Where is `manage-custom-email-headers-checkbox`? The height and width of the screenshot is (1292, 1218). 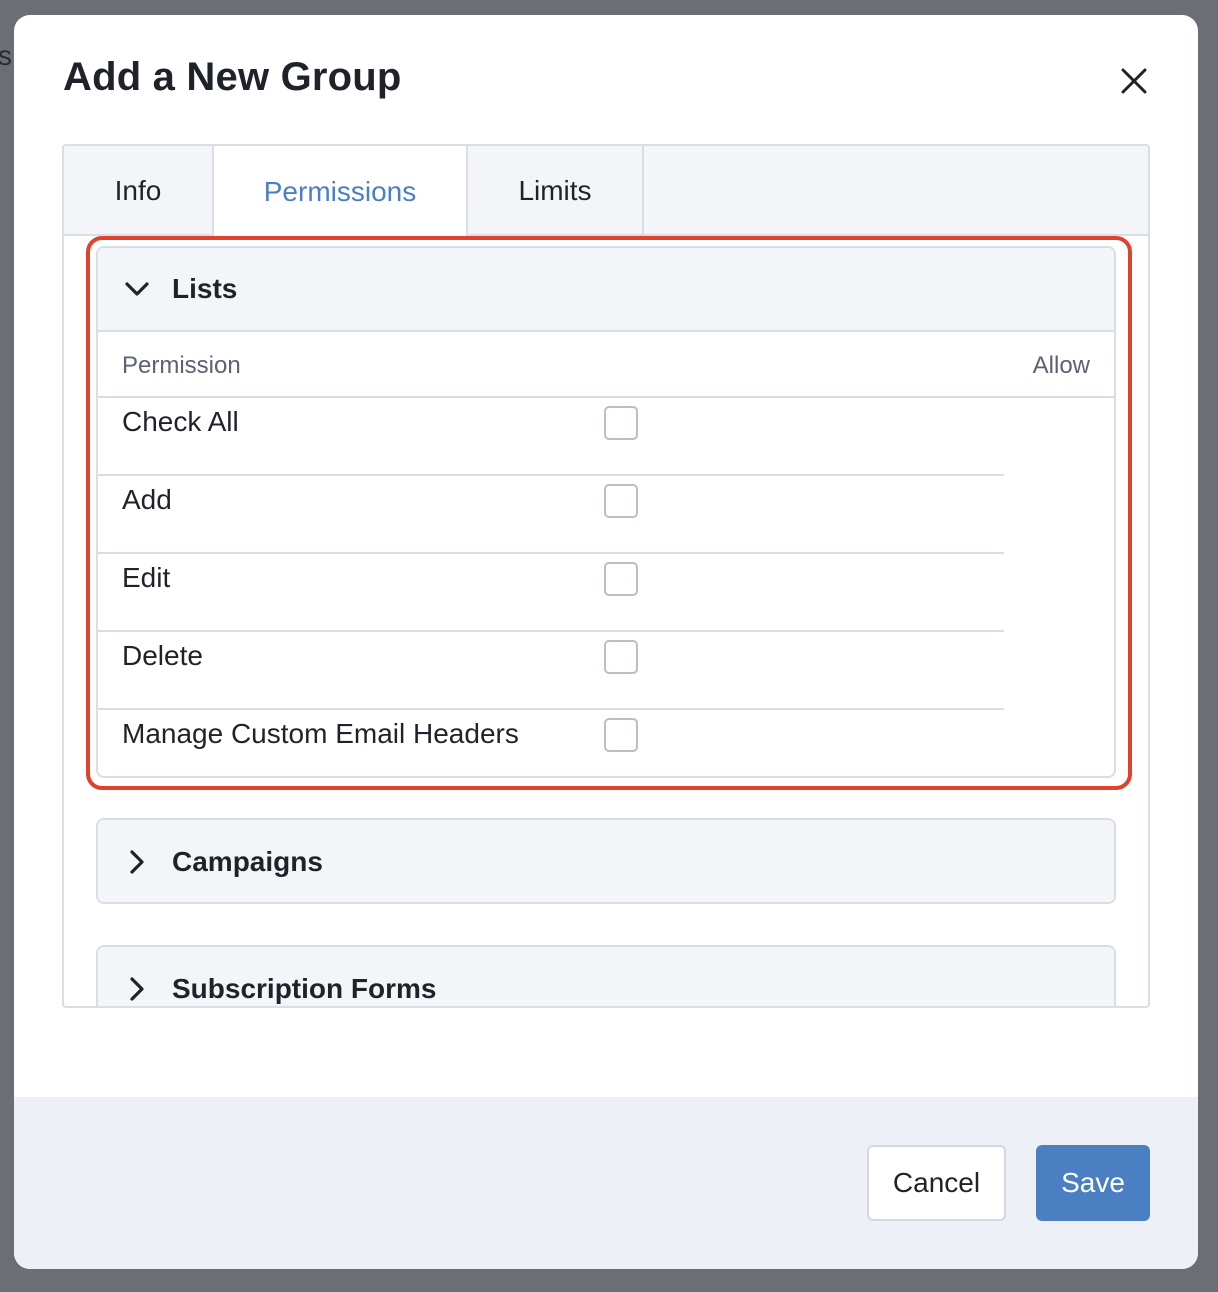 manage-custom-email-headers-checkbox is located at coordinates (621, 735).